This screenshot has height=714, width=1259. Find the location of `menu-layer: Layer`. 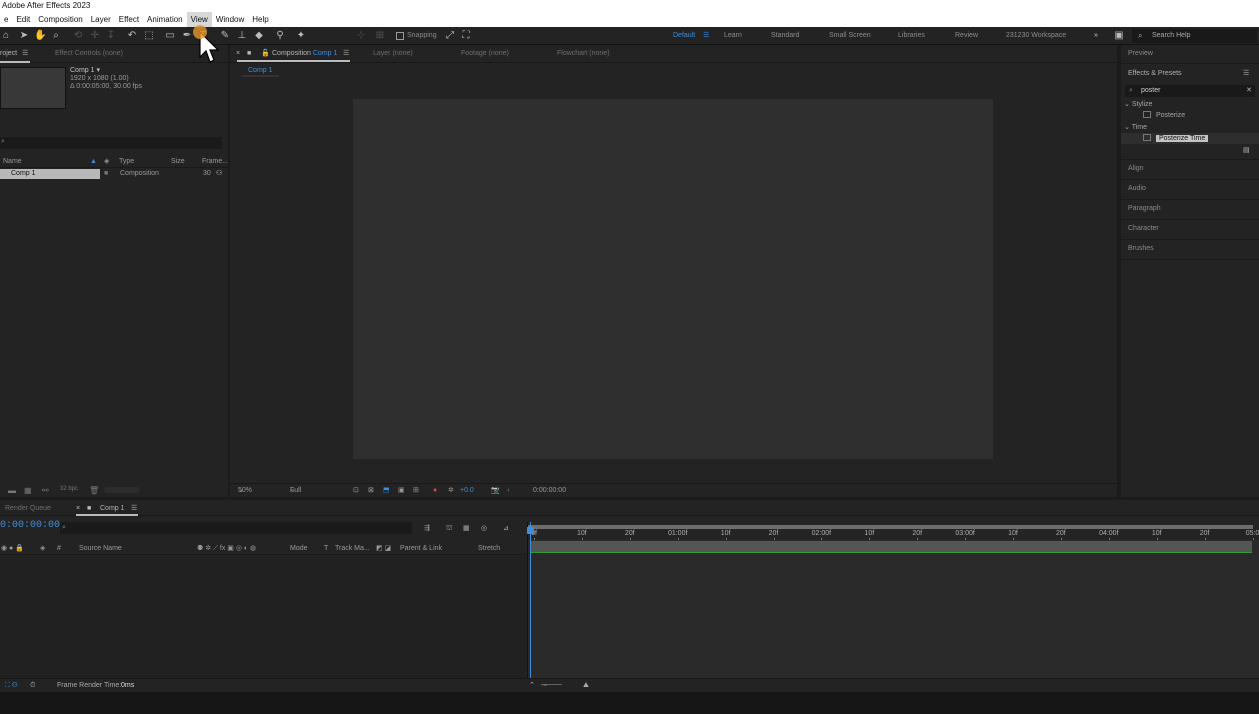

menu-layer: Layer is located at coordinates (101, 19).